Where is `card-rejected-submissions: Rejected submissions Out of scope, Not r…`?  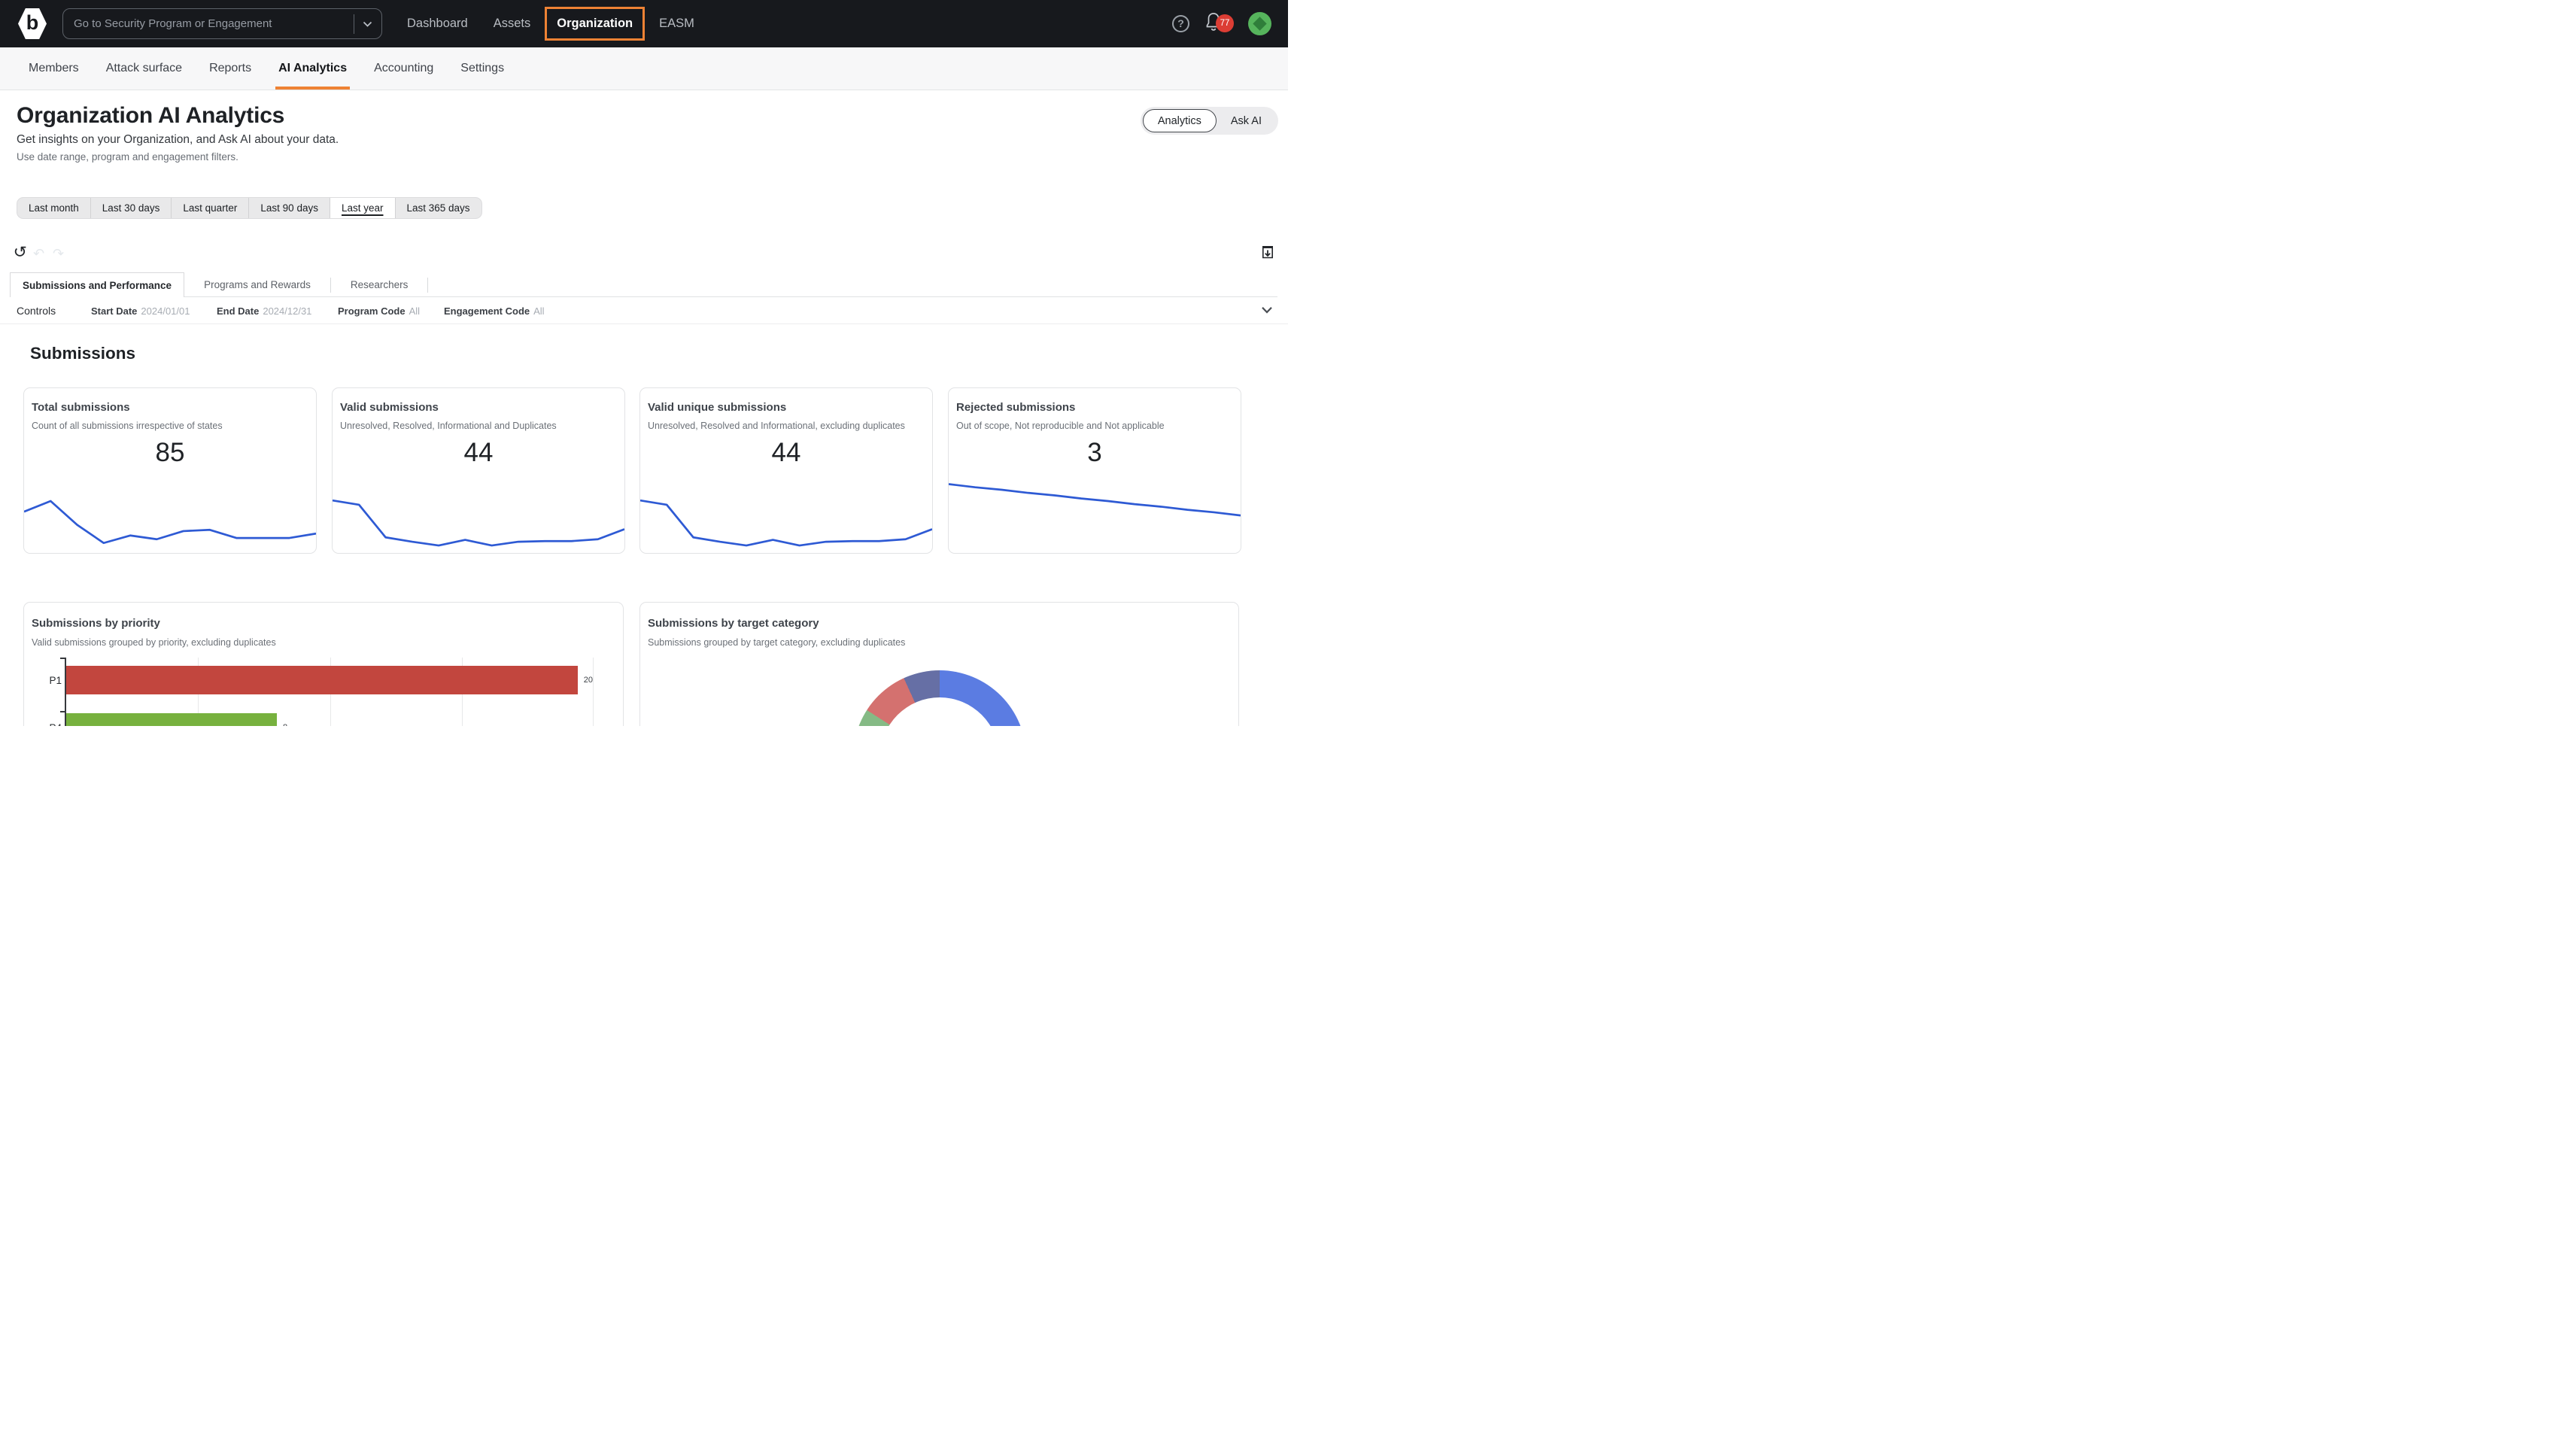 card-rejected-submissions: Rejected submissions Out of scope, Not r… is located at coordinates (1095, 471).